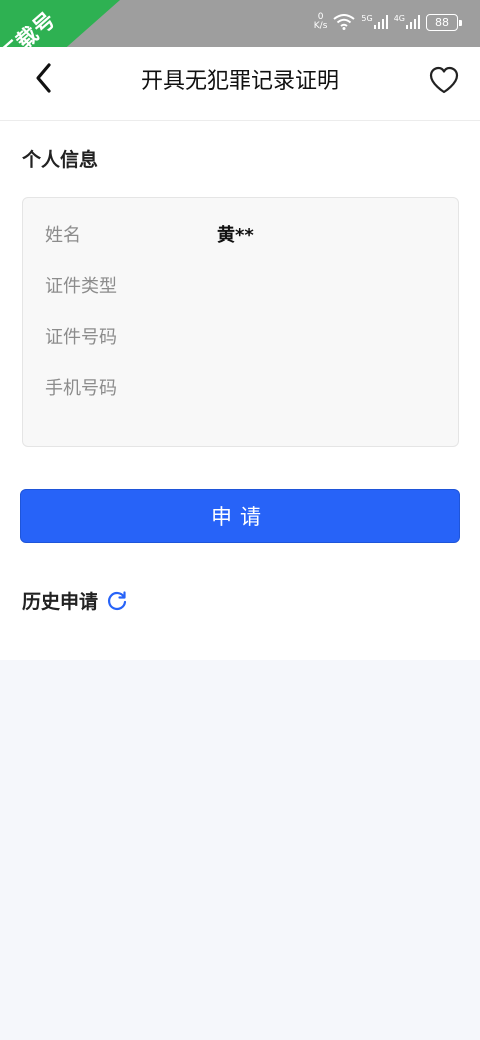 The image size is (480, 1040). What do you see at coordinates (399, 18) in the screenshot?
I see `signal-4g-label: 4G` at bounding box center [399, 18].